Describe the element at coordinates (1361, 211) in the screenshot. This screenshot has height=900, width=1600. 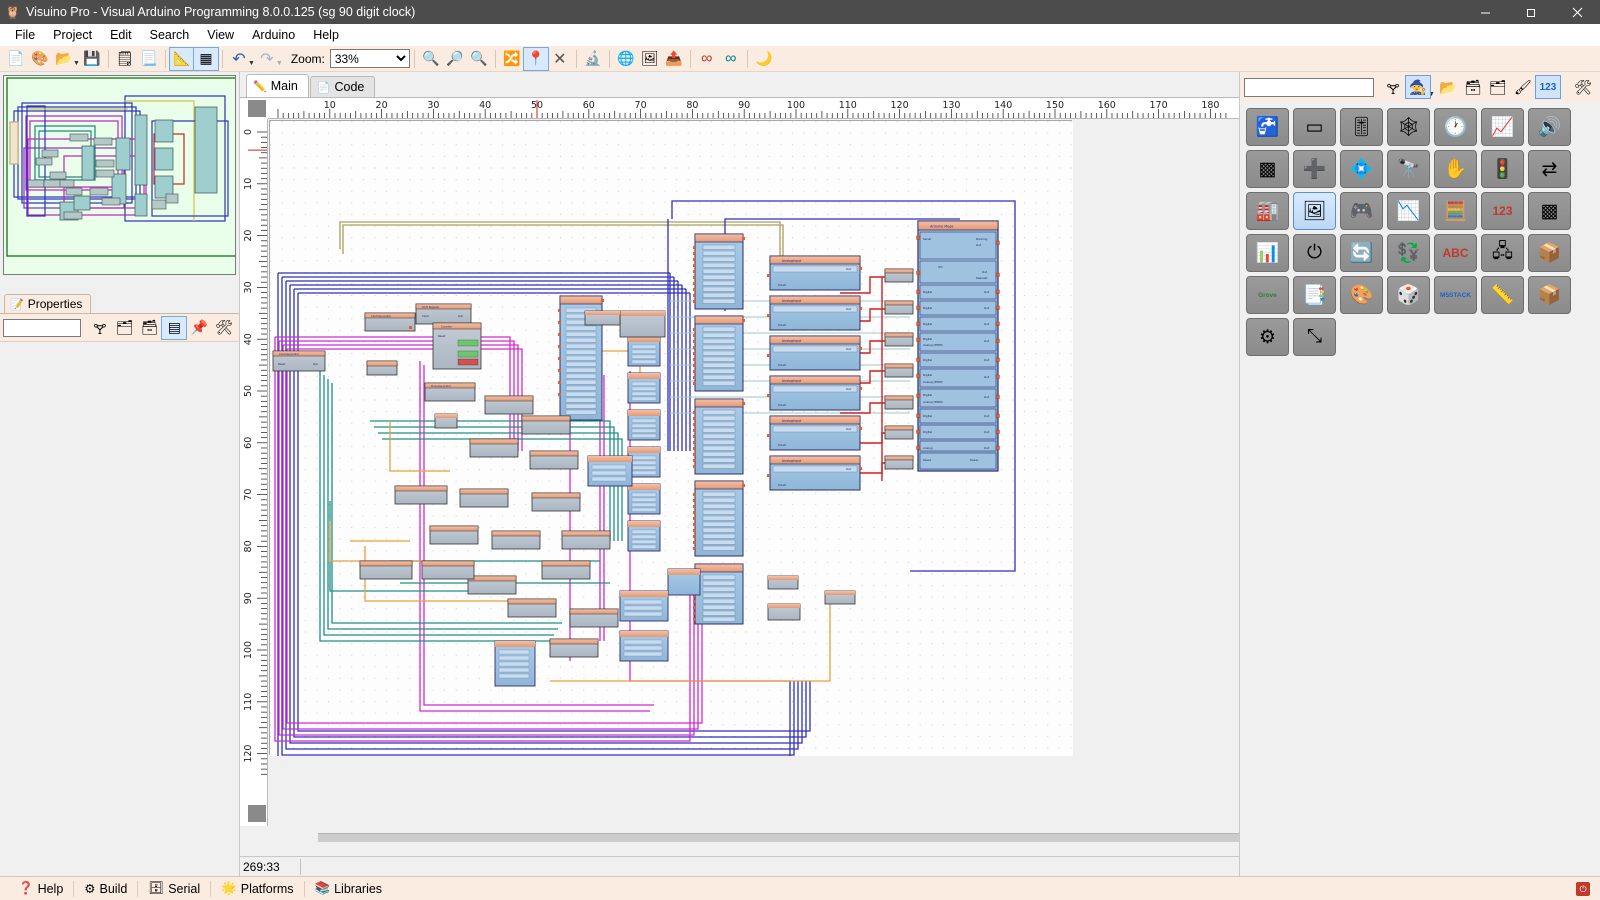
I see `gamepad-category-icon: 🎮` at that location.